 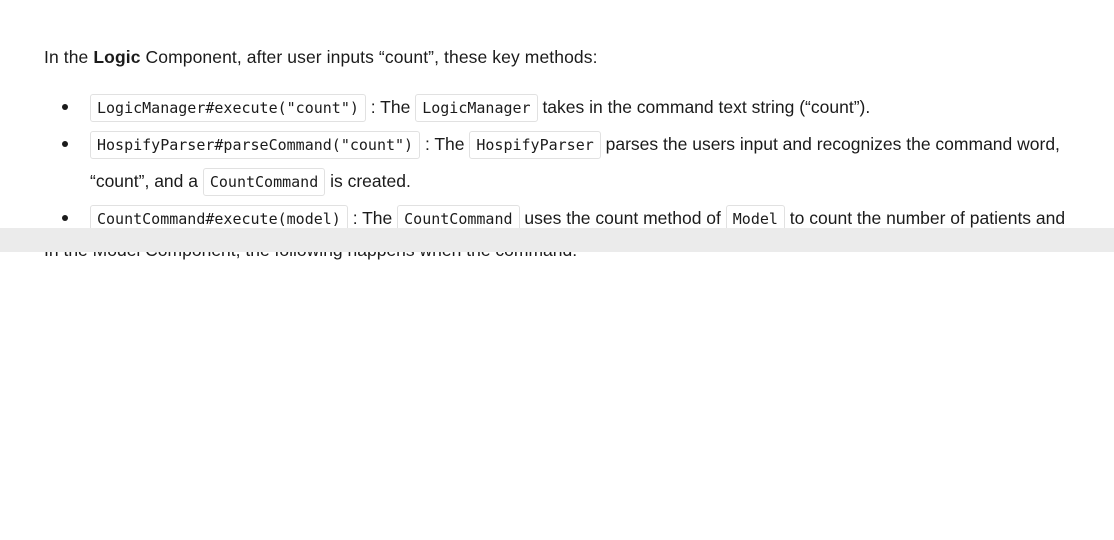 I want to click on scroll-tear-seam, so click(x=557, y=240).